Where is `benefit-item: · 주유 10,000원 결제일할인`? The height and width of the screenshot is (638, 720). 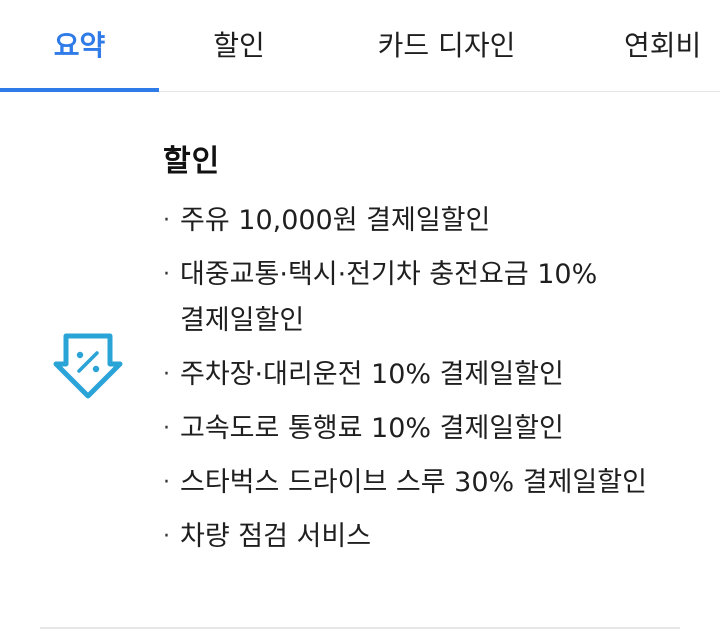 benefit-item: · 주유 10,000원 결제일할인 is located at coordinates (413, 221).